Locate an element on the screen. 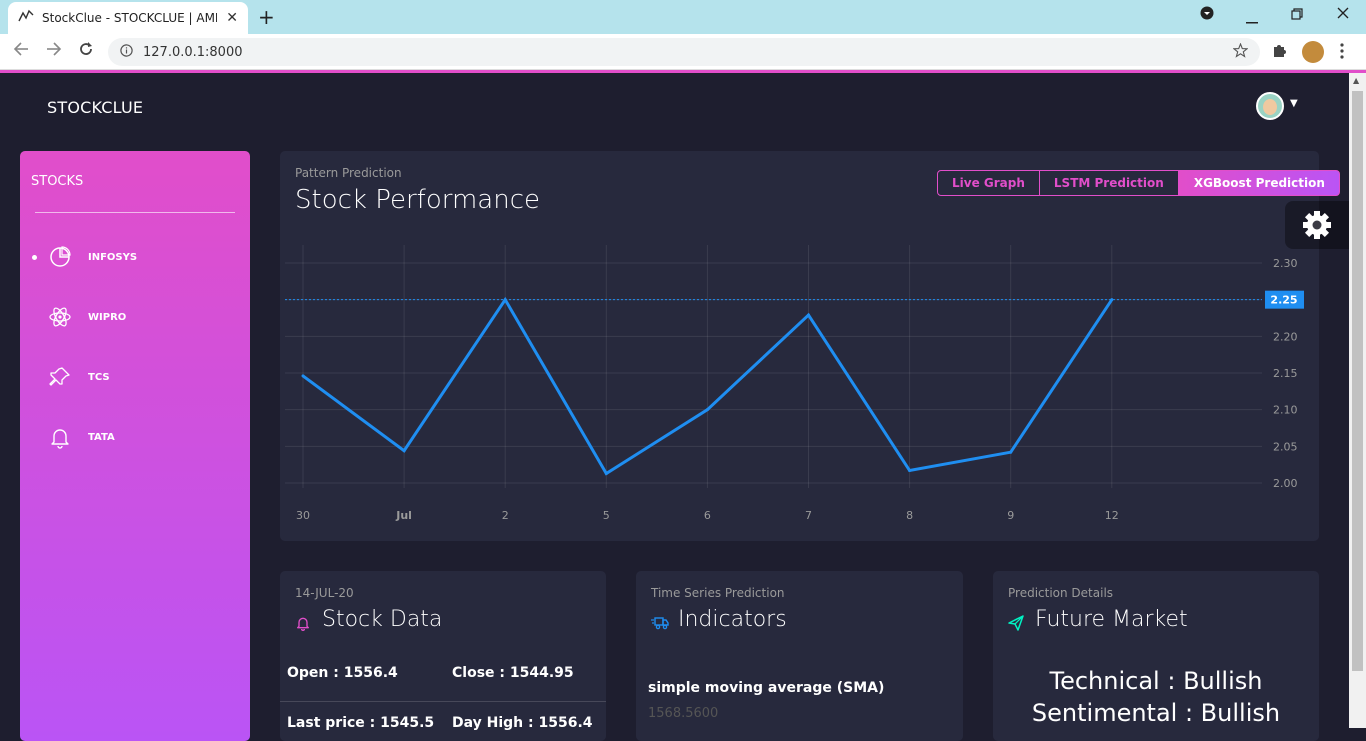 This screenshot has height=741, width=1366. card-title: Stock Performance is located at coordinates (417, 200).